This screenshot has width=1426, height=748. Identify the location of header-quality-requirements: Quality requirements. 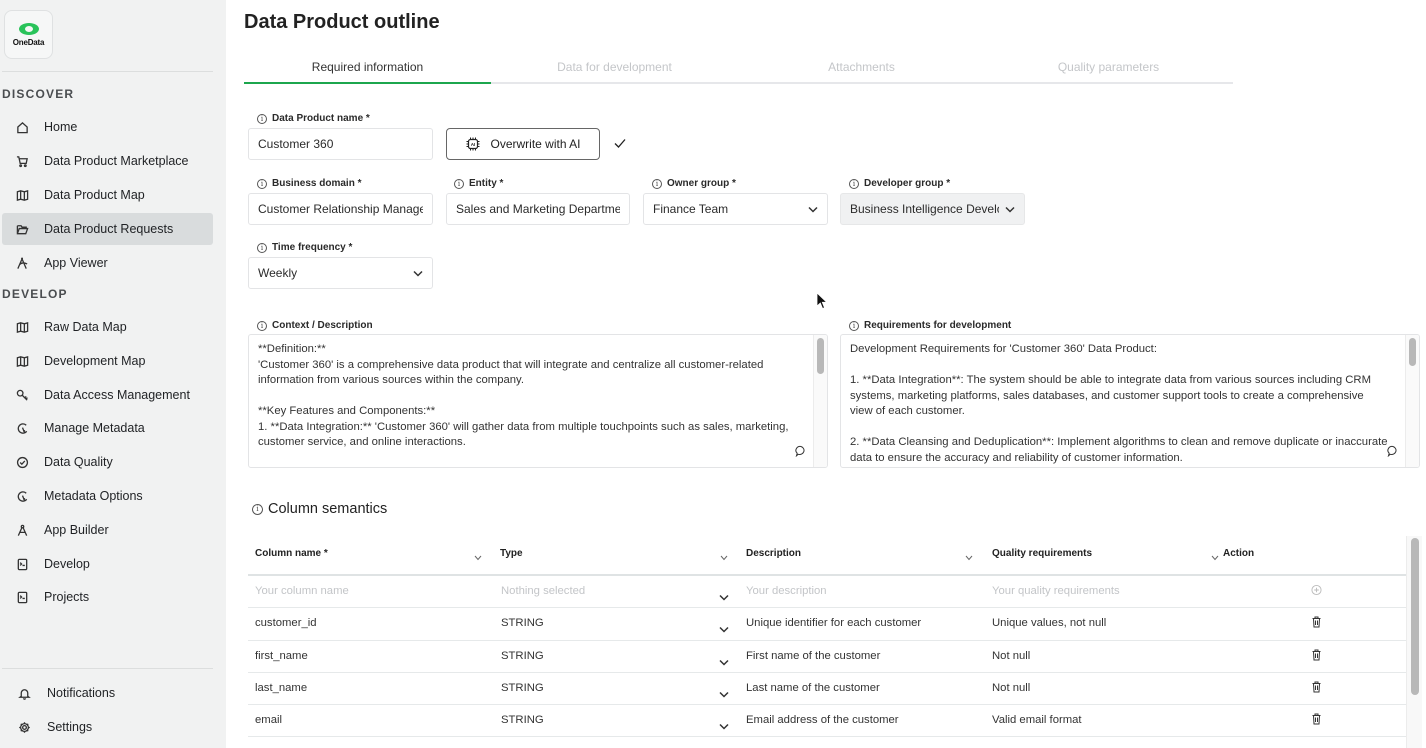
(1042, 553).